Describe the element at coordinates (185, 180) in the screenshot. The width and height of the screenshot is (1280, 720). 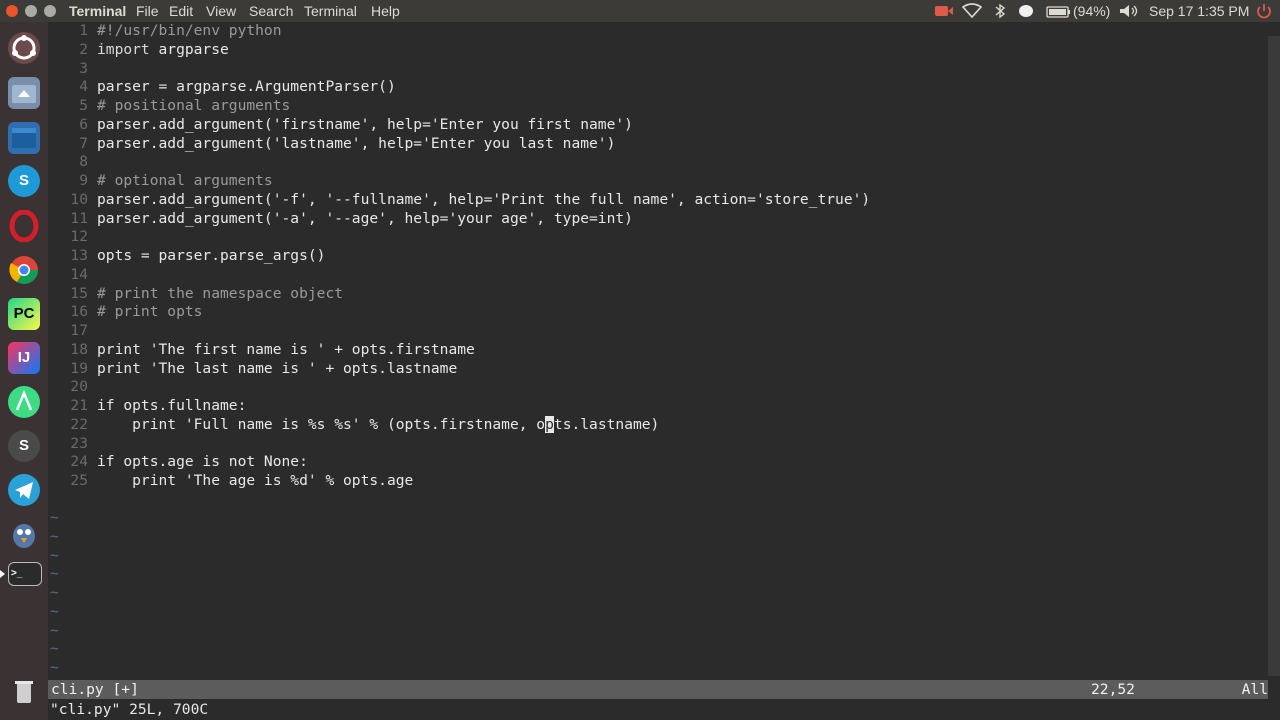
I see `line-source: # optional arguments` at that location.